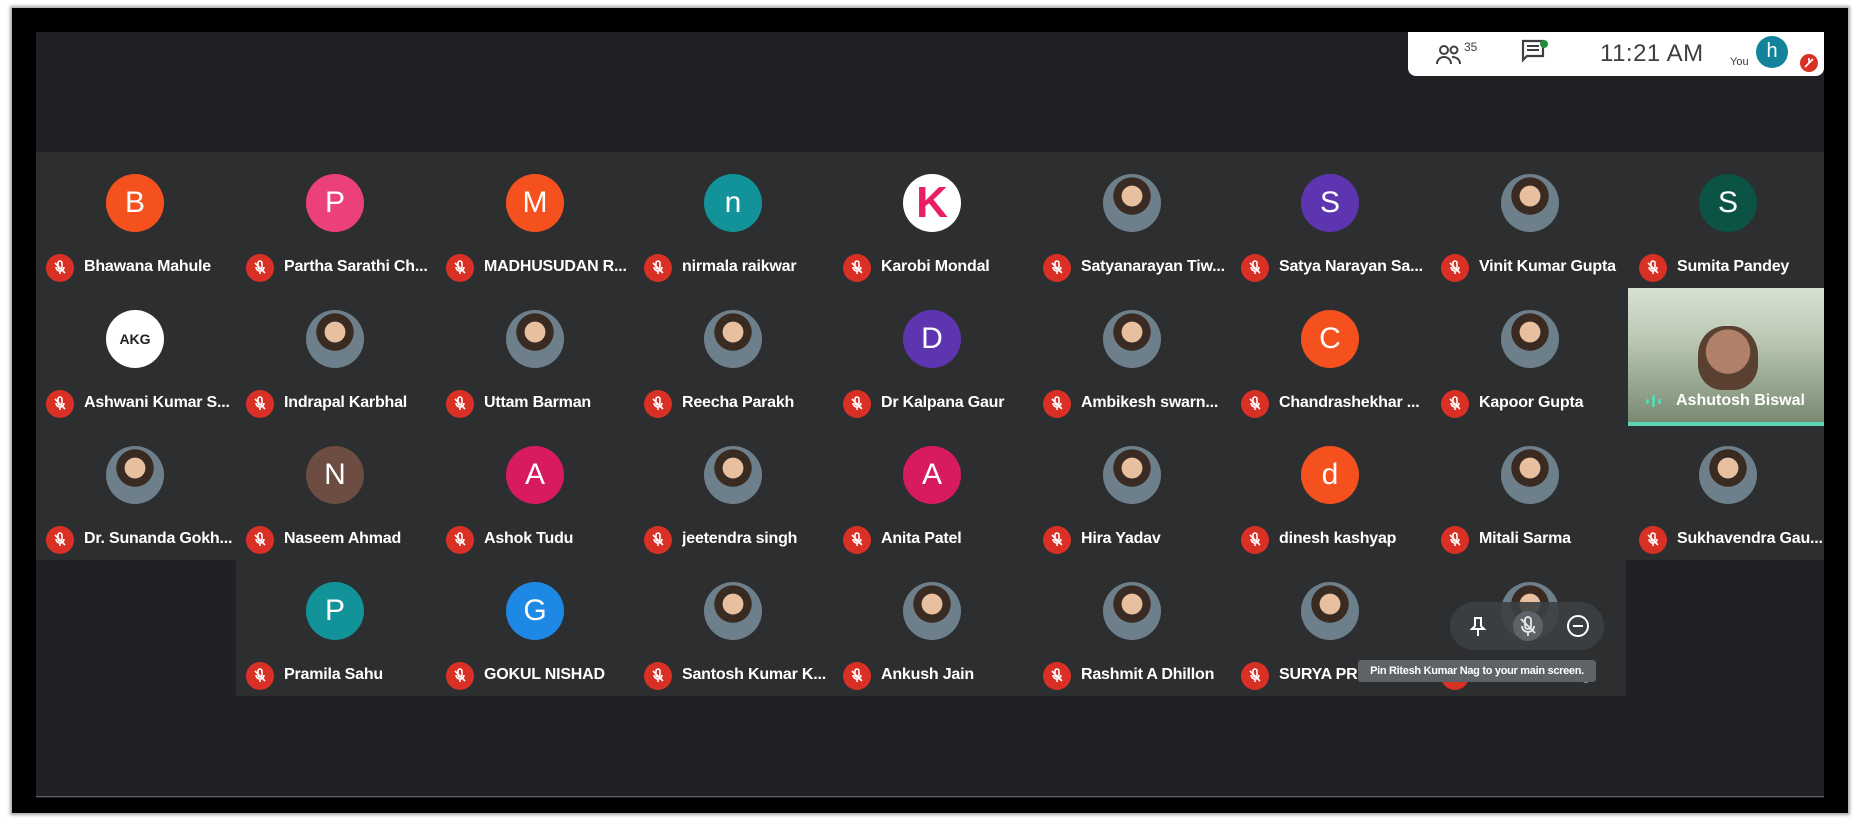  Describe the element at coordinates (1458, 55) in the screenshot. I see `people-button: 35` at that location.